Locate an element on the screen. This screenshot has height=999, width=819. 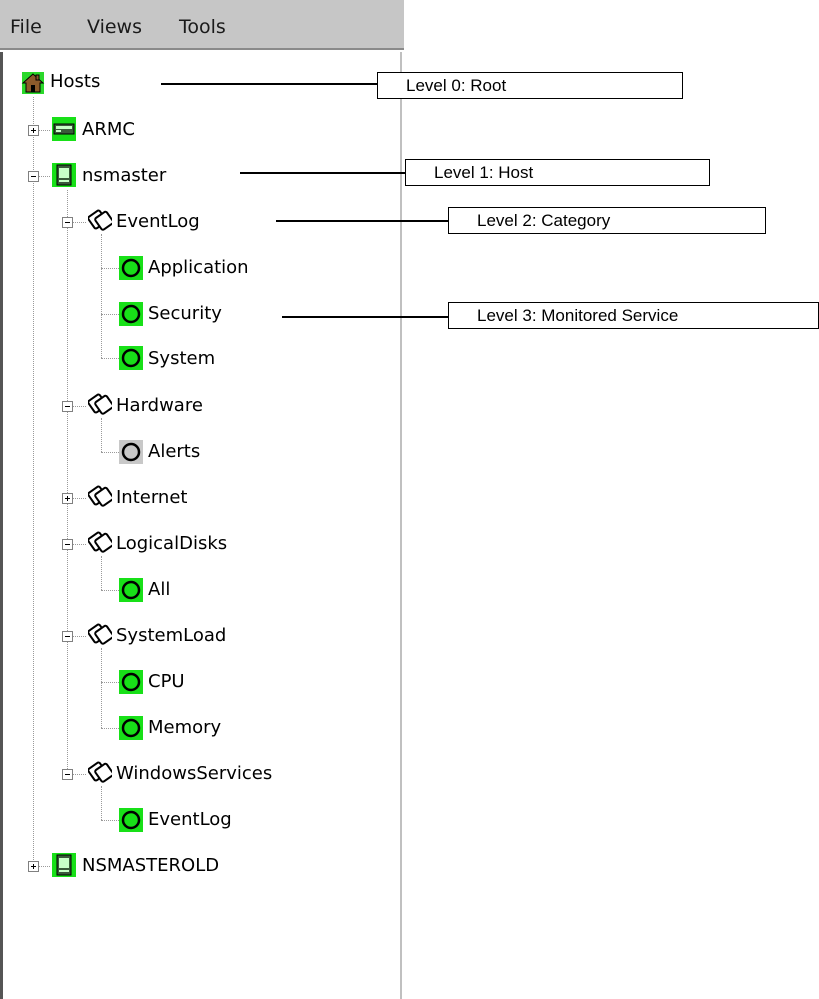
tree-label-logicaldisks: LogicalDisks is located at coordinates (172, 543).